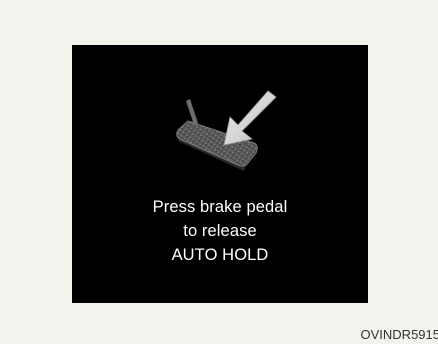  I want to click on message-line-2: to release, so click(220, 231).